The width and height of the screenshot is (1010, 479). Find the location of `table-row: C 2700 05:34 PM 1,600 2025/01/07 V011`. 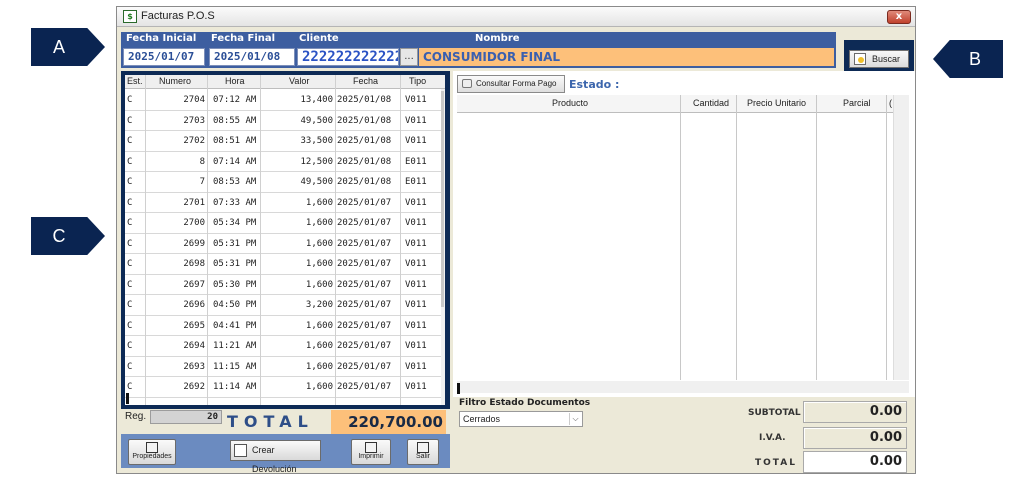

table-row: C 2700 05:34 PM 1,600 2025/01/07 V011 is located at coordinates (283, 223).